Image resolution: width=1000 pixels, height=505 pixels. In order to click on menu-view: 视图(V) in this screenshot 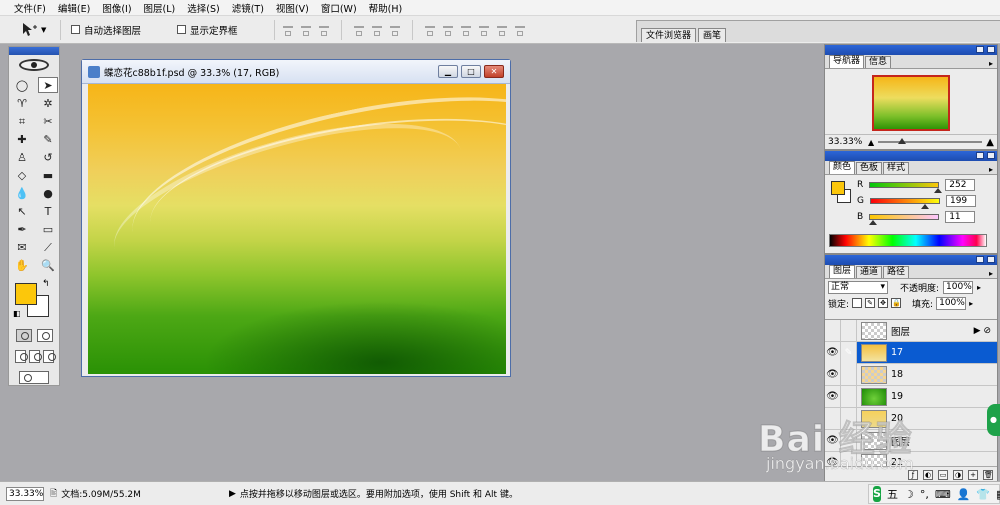, I will do `click(292, 8)`.